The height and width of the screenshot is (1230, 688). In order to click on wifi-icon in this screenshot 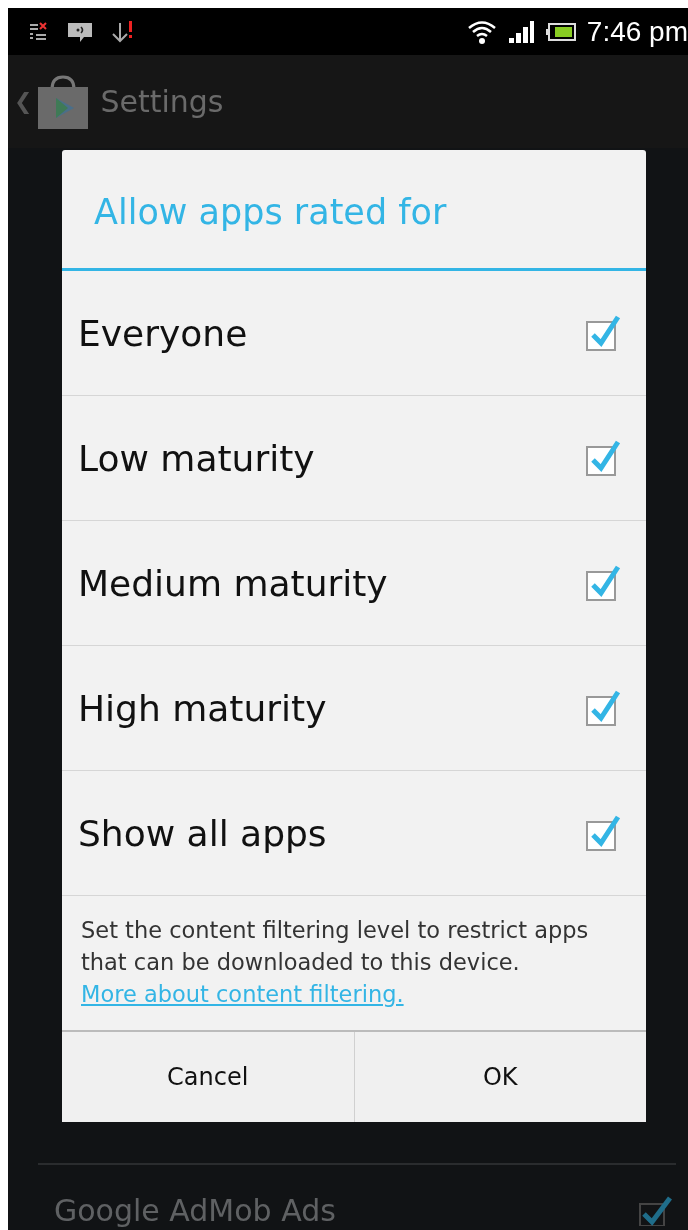, I will do `click(481, 31)`.